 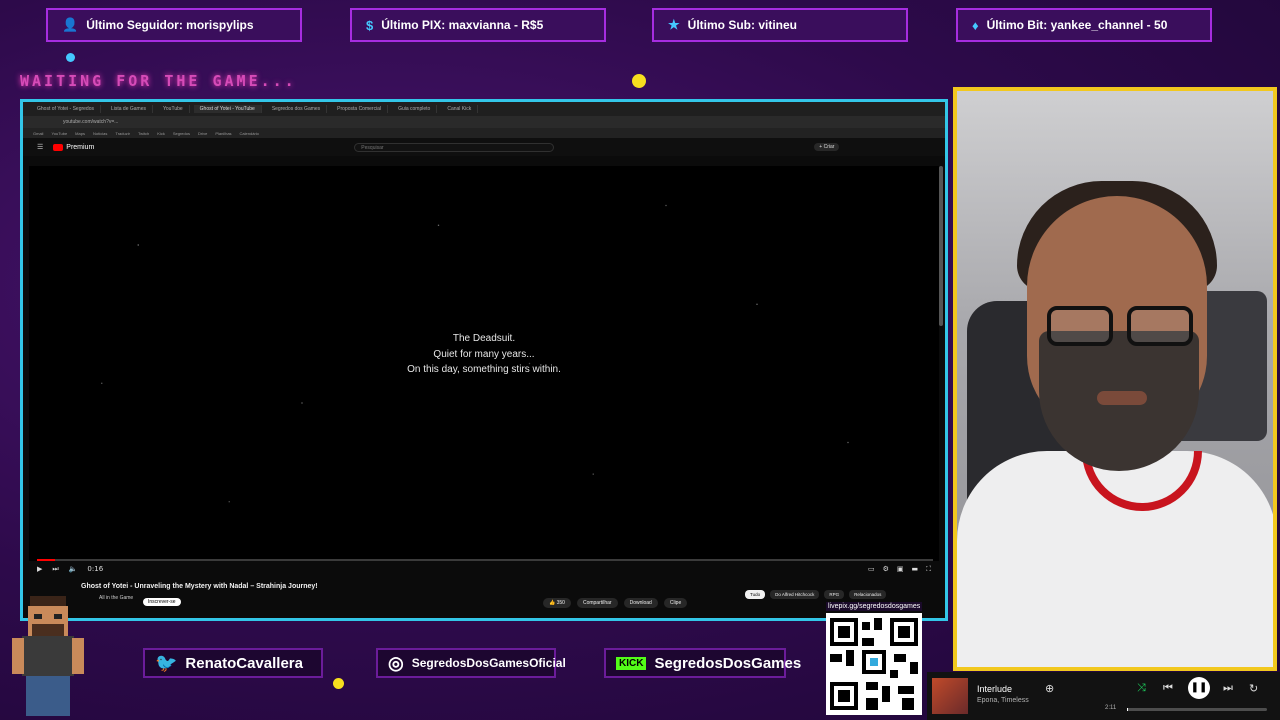 What do you see at coordinates (1049, 688) in the screenshot?
I see `add-icon: ⊕` at bounding box center [1049, 688].